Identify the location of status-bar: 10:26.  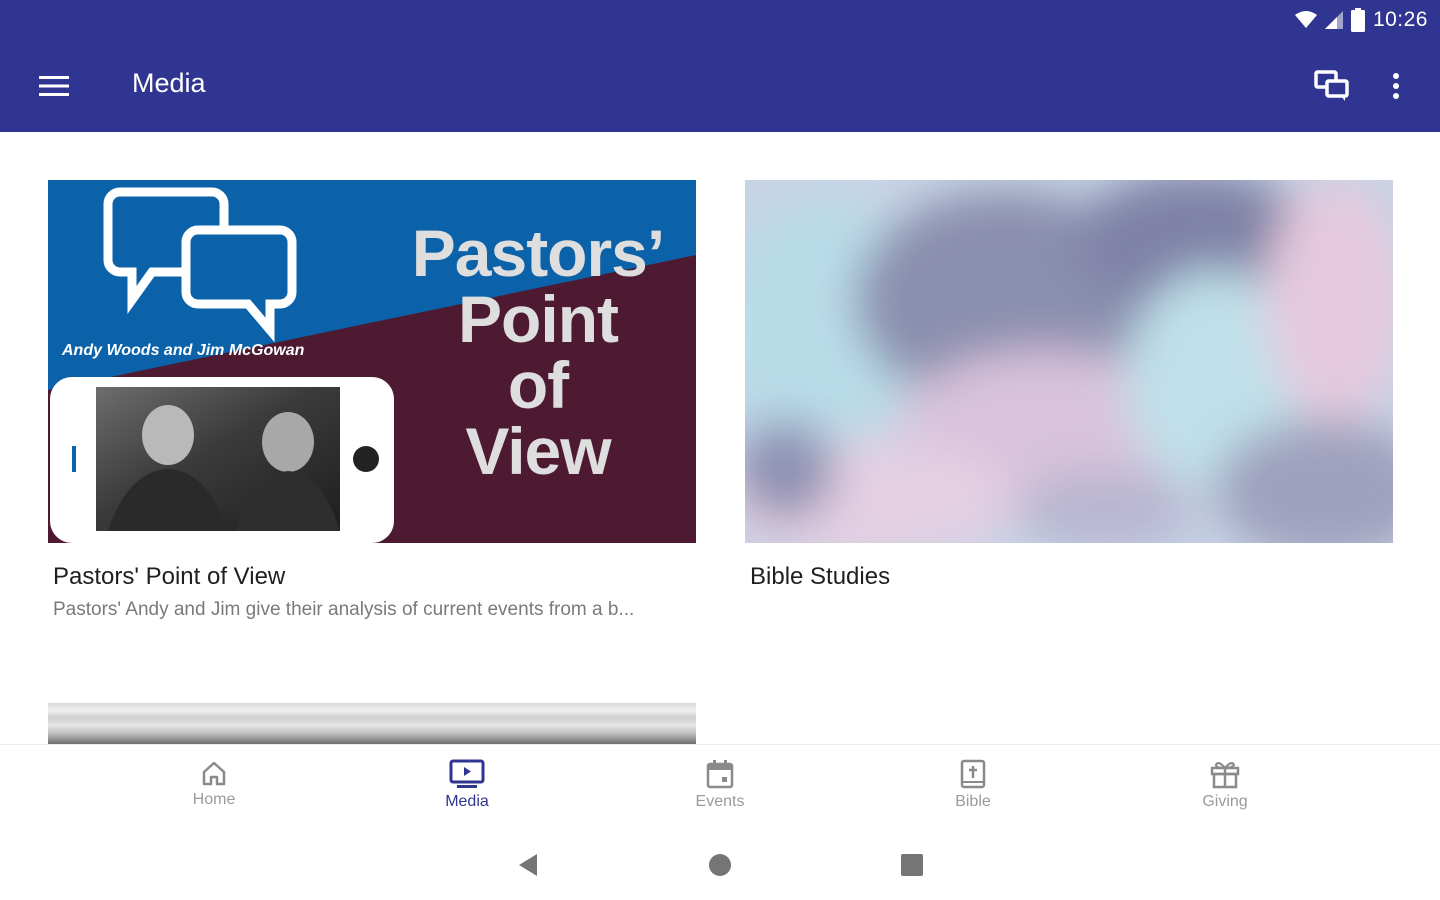
(1361, 20).